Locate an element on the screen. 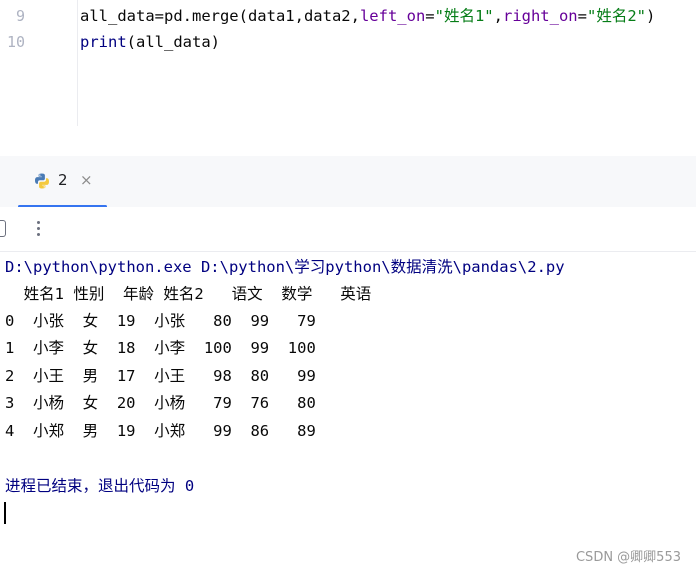  run-toolbar is located at coordinates (348, 229).